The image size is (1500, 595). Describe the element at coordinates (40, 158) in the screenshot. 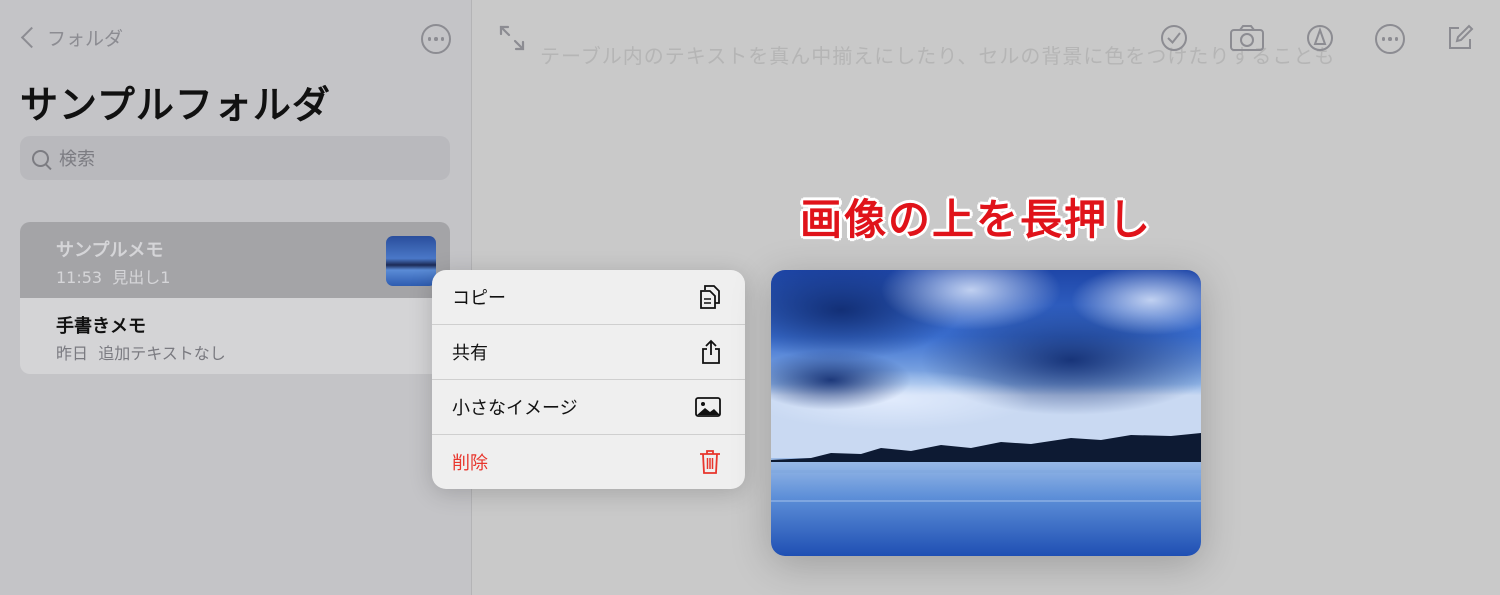

I see `search-icon` at that location.